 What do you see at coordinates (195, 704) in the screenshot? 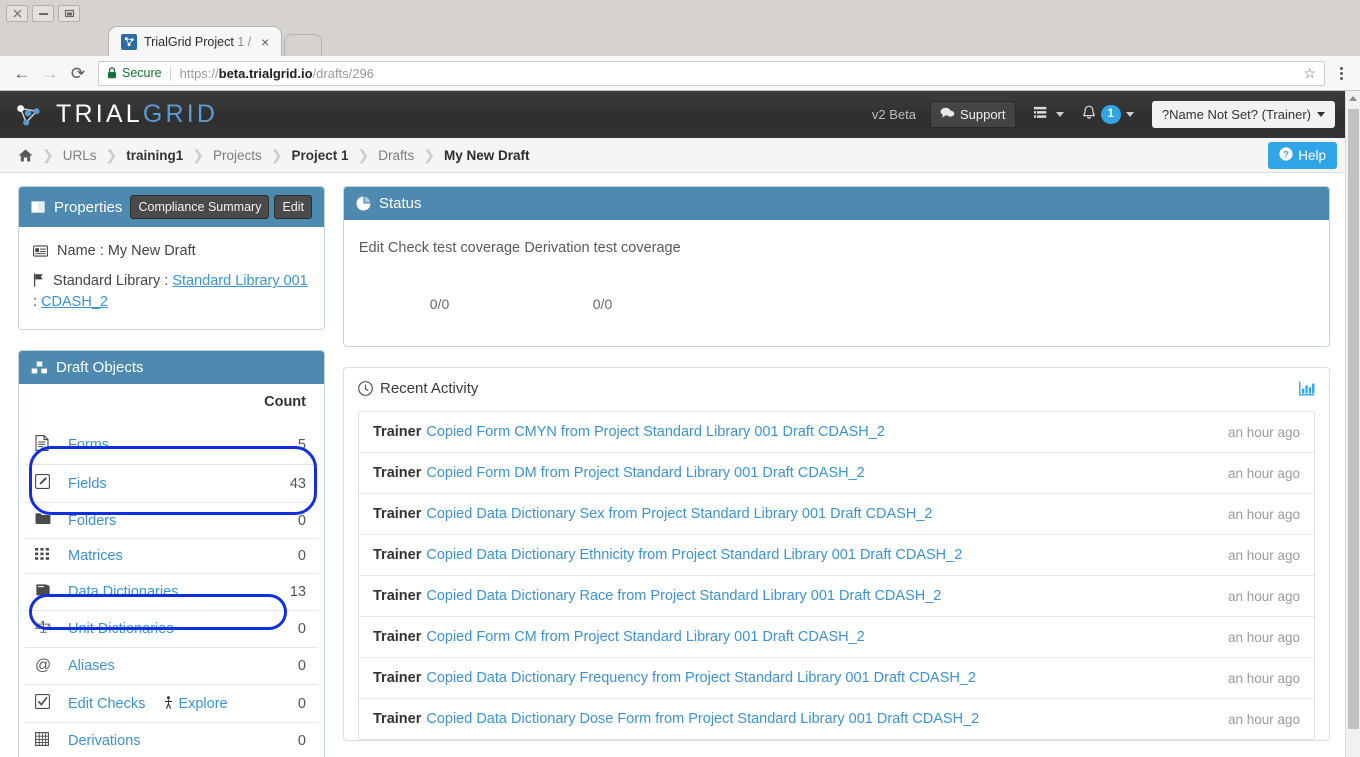
I see `explore-link: Explore` at bounding box center [195, 704].